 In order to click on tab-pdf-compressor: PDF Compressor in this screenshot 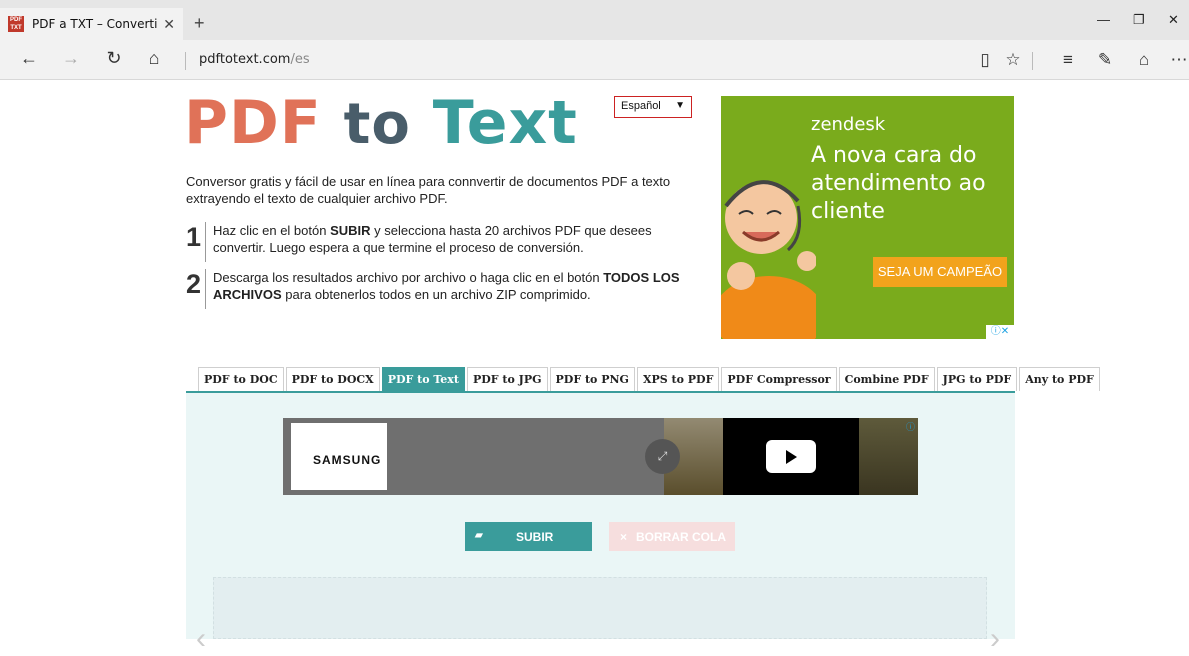, I will do `click(779, 379)`.